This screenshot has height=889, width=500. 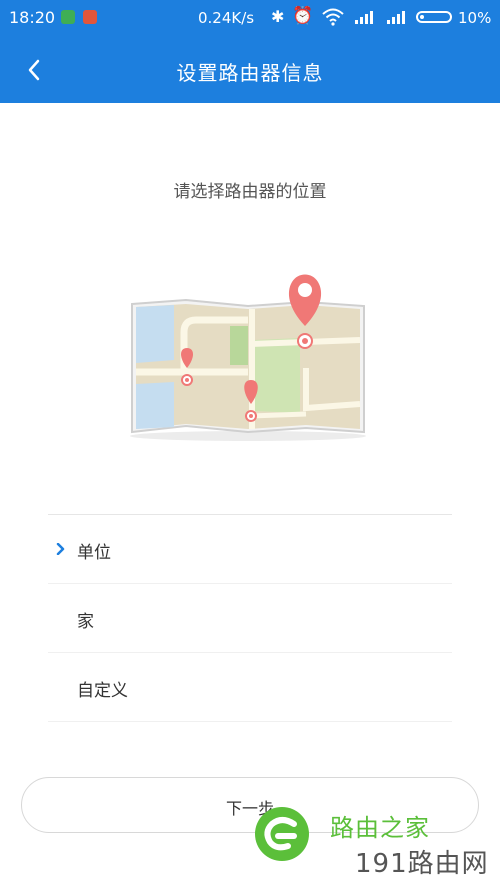 I want to click on battery-percent: 10%, so click(x=475, y=18).